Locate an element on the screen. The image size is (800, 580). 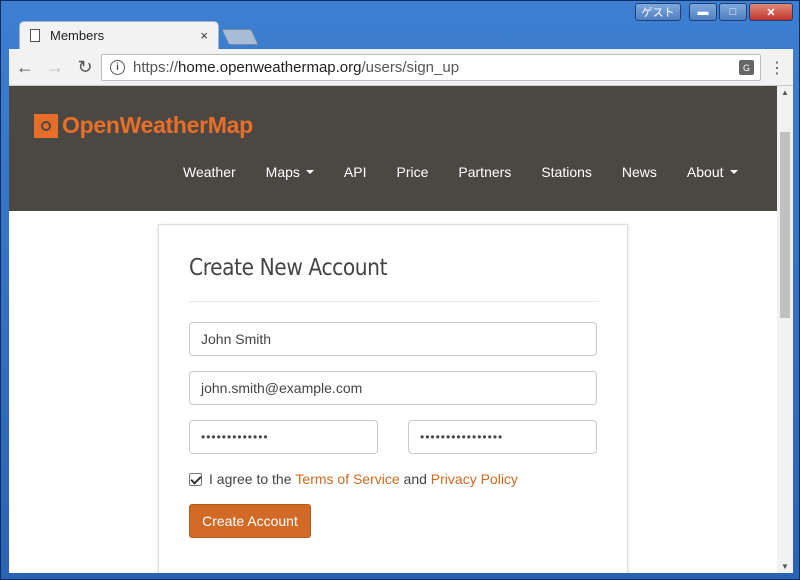
nav-news: News is located at coordinates (639, 172).